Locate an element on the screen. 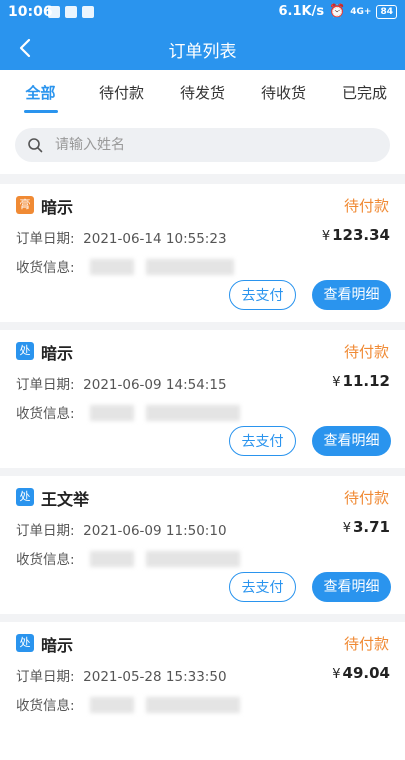 The image size is (405, 760). search-input is located at coordinates (205, 145).